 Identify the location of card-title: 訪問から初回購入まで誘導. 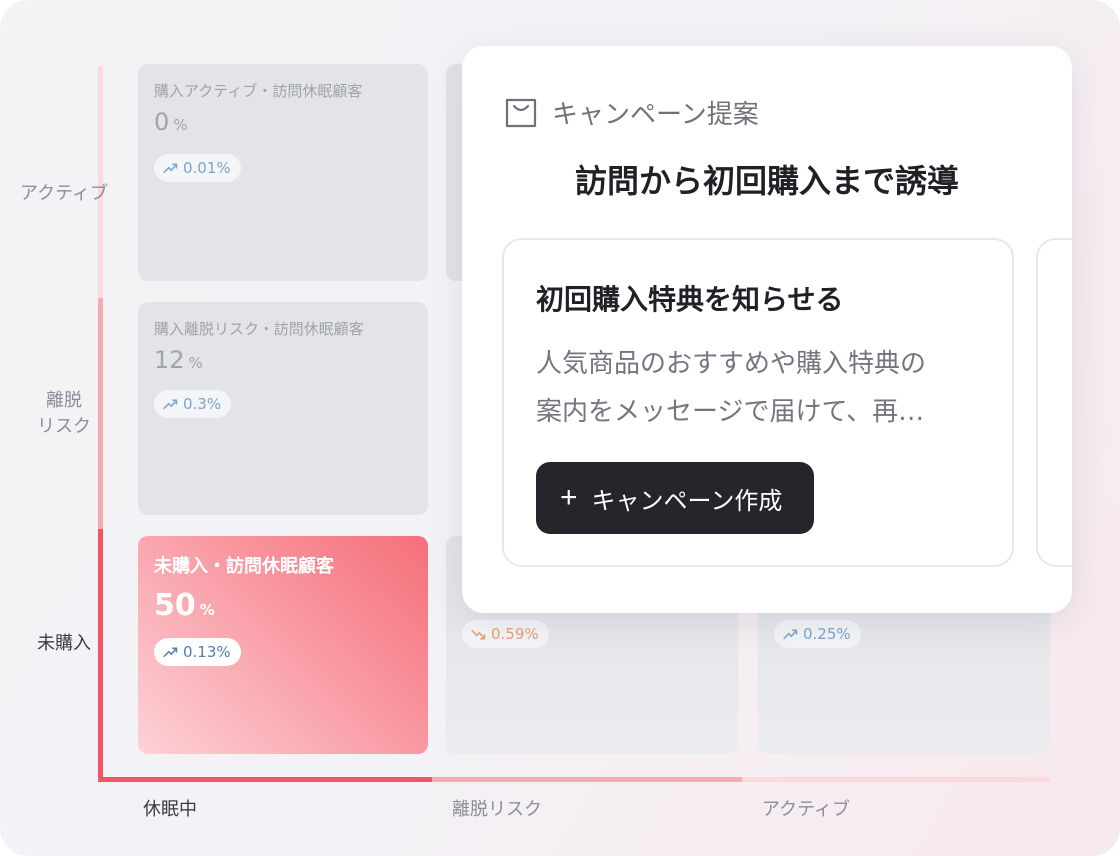
(766, 181).